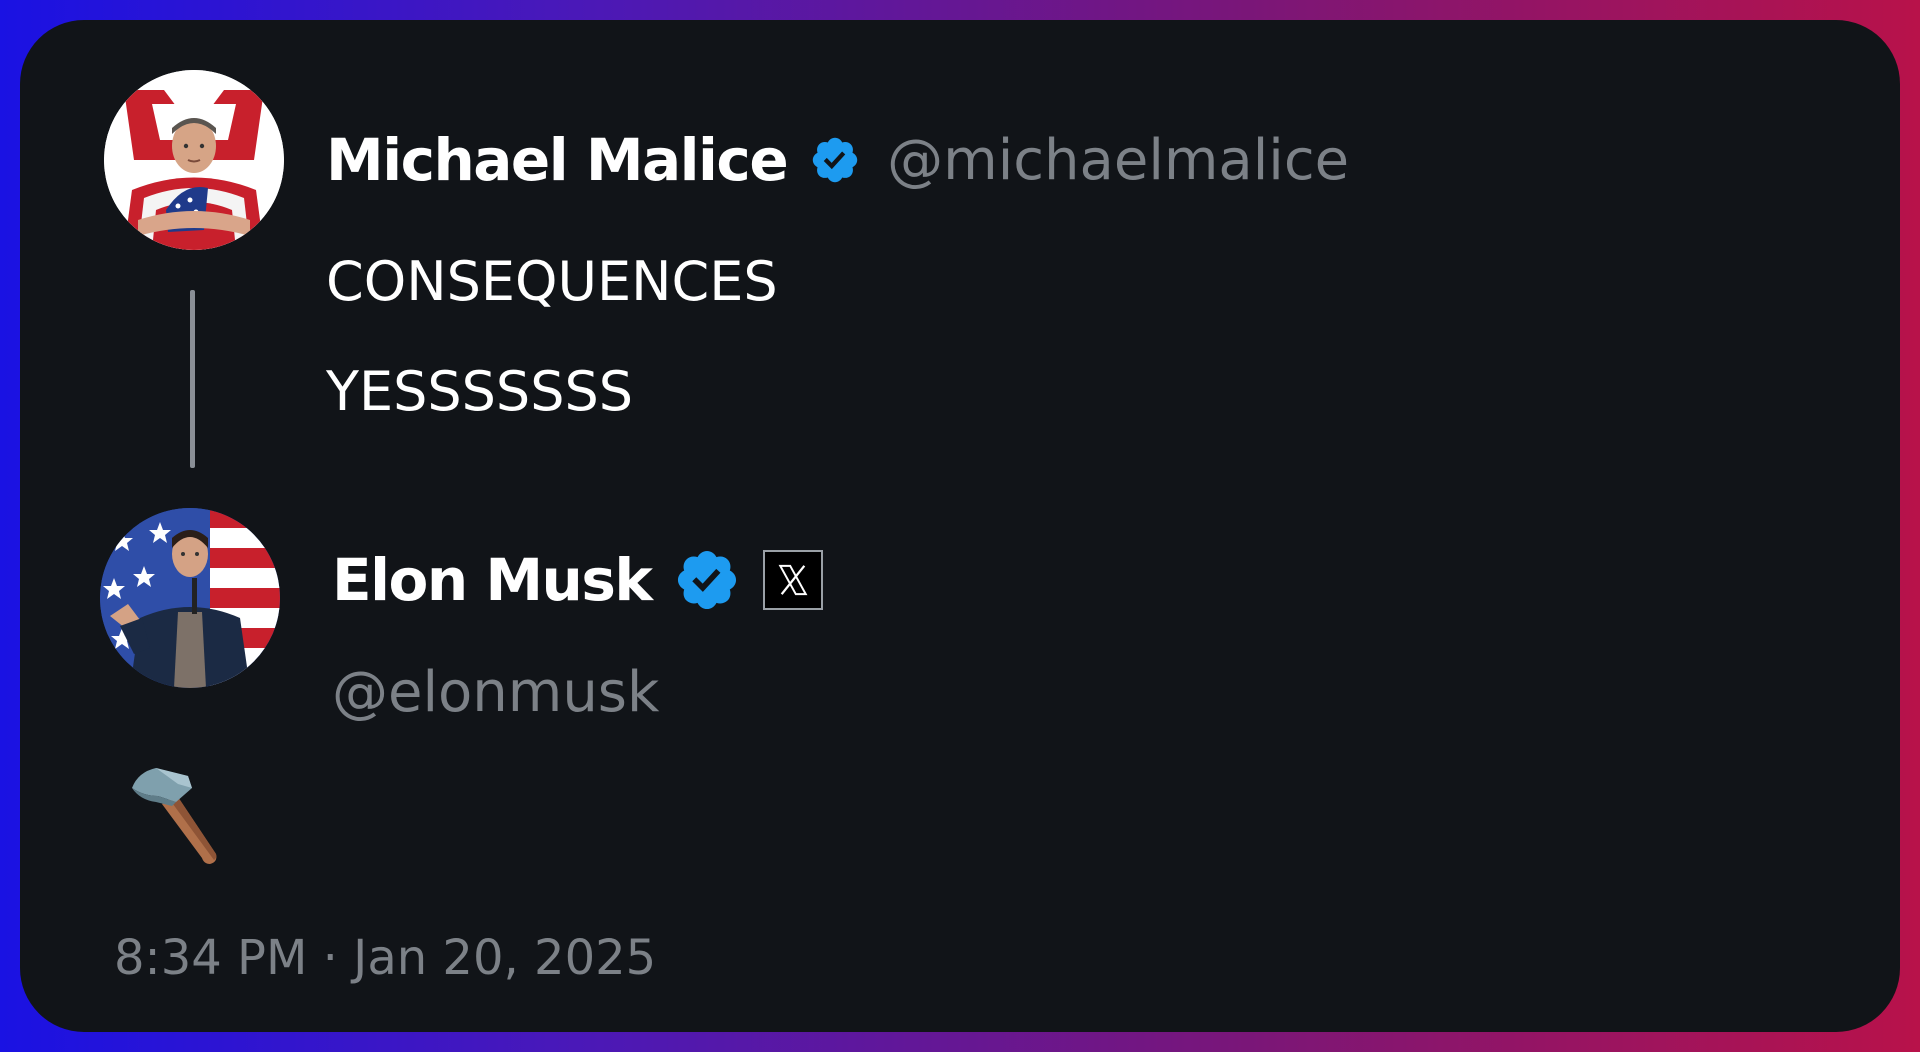 This screenshot has height=1052, width=1920. What do you see at coordinates (552, 281) in the screenshot?
I see `quoted-tweet-text-line: CONSEQUENCES` at bounding box center [552, 281].